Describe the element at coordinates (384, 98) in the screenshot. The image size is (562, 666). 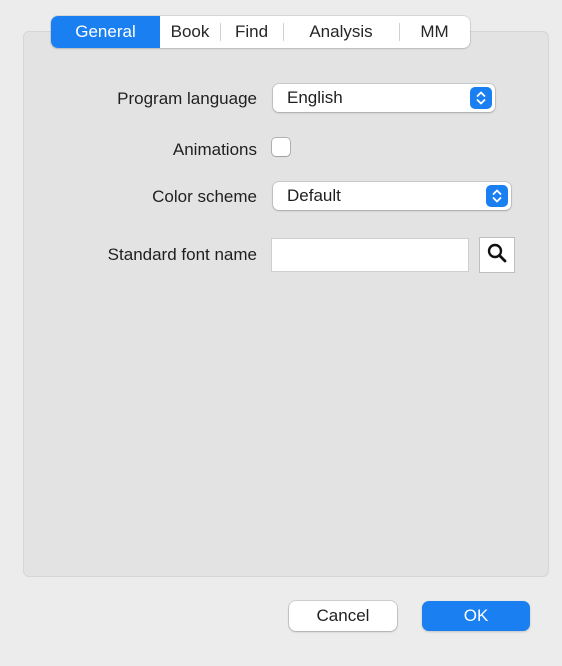
I see `program-language-select: English` at that location.